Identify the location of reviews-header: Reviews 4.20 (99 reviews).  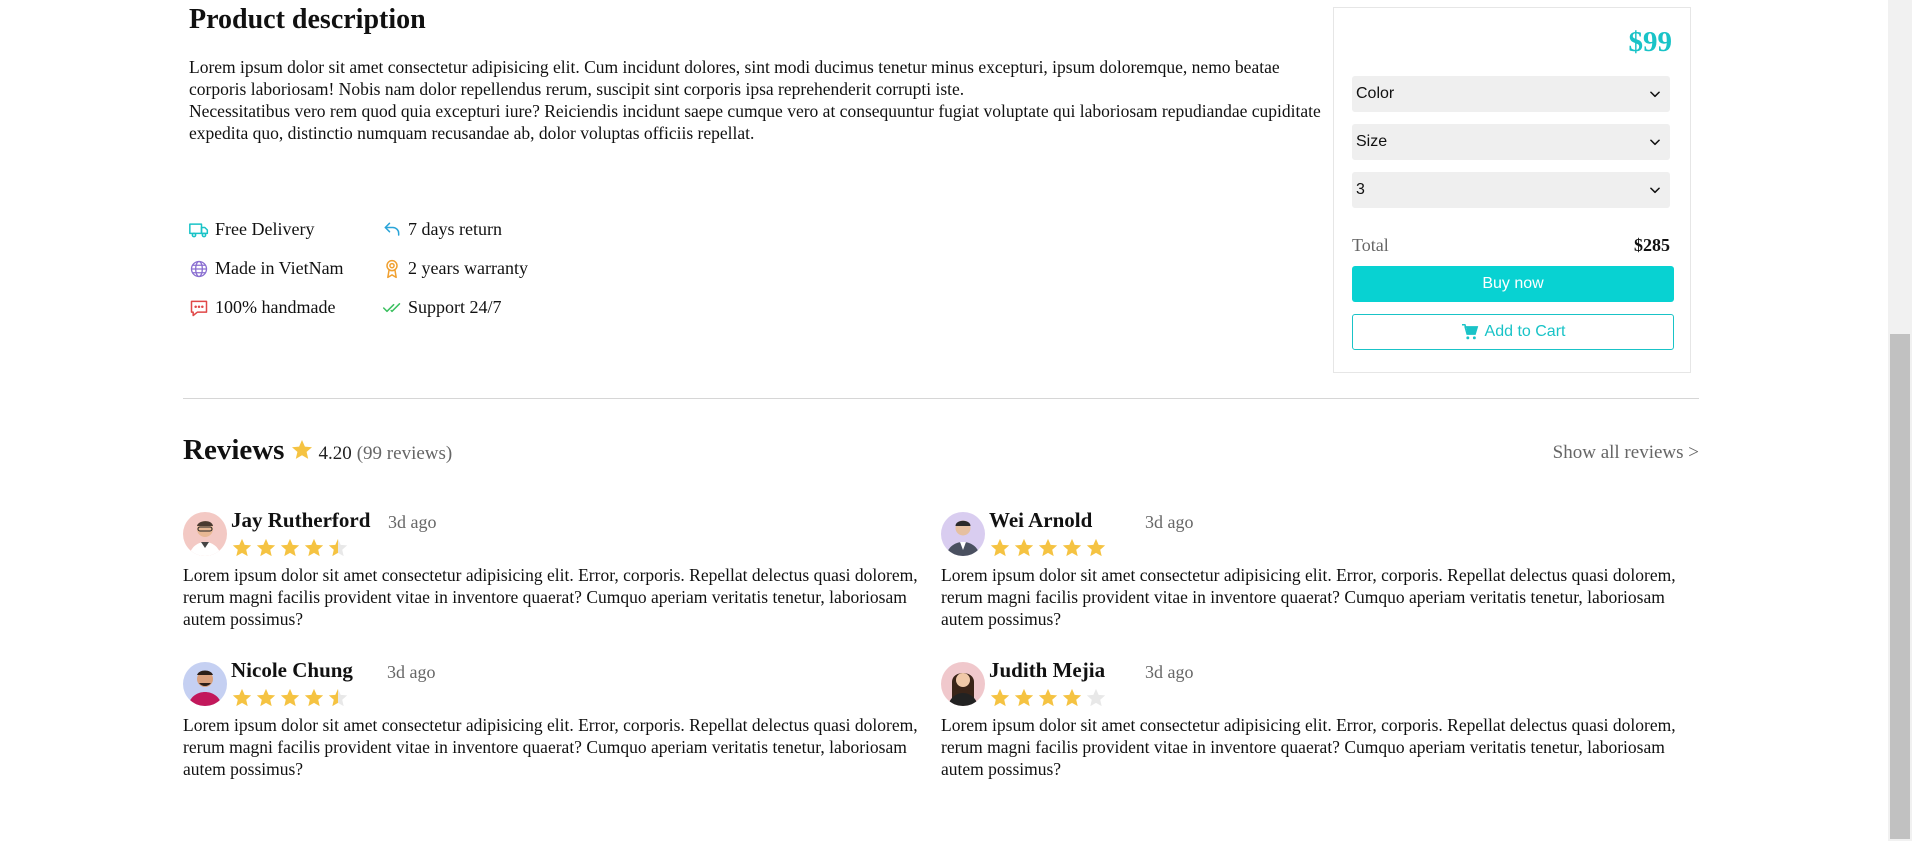
(317, 450).